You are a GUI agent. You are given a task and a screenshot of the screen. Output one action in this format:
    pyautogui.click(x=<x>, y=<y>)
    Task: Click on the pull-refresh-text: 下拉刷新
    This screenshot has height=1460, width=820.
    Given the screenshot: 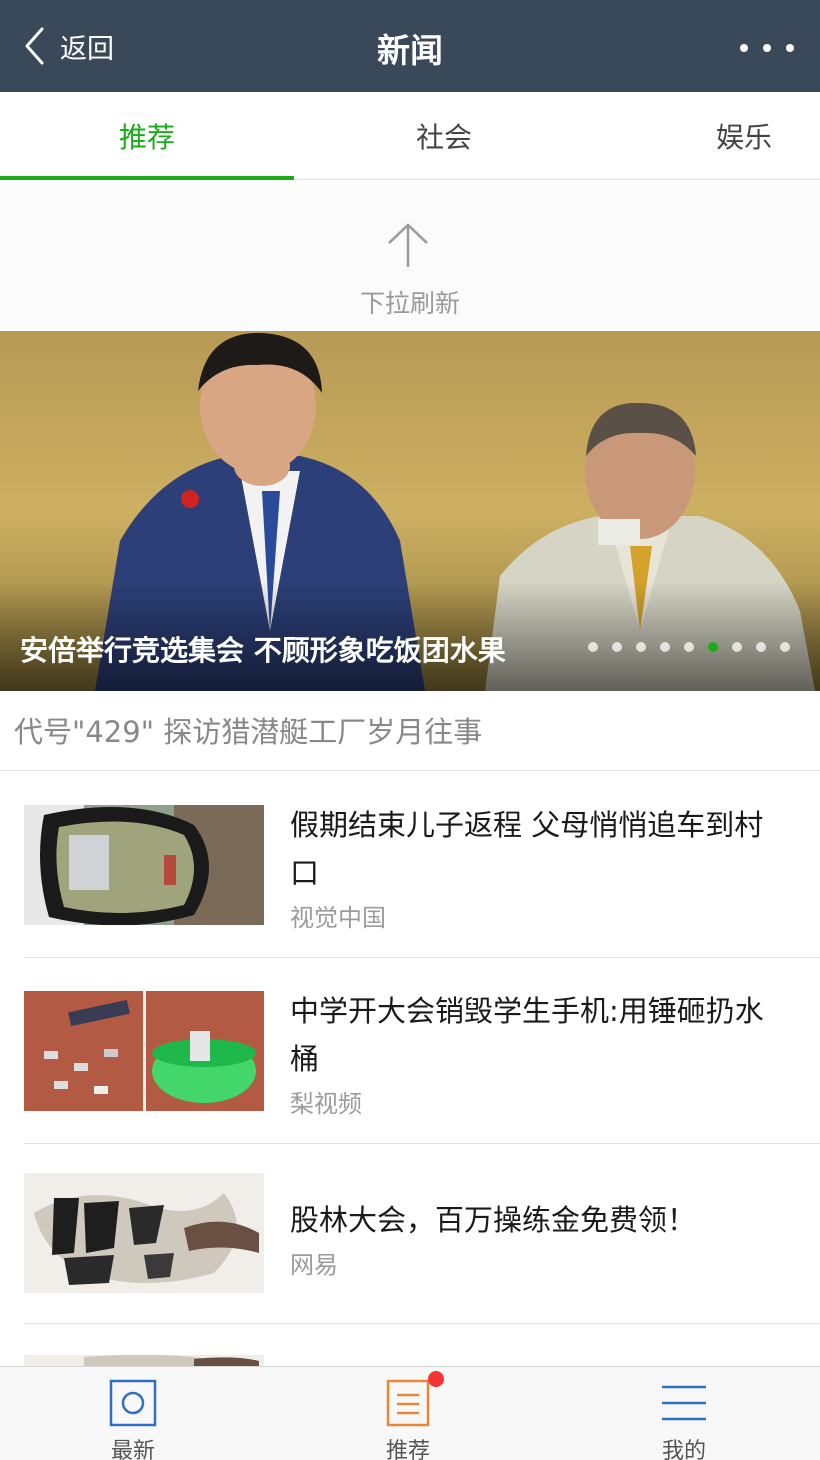 What is the action you would take?
    pyautogui.click(x=409, y=303)
    